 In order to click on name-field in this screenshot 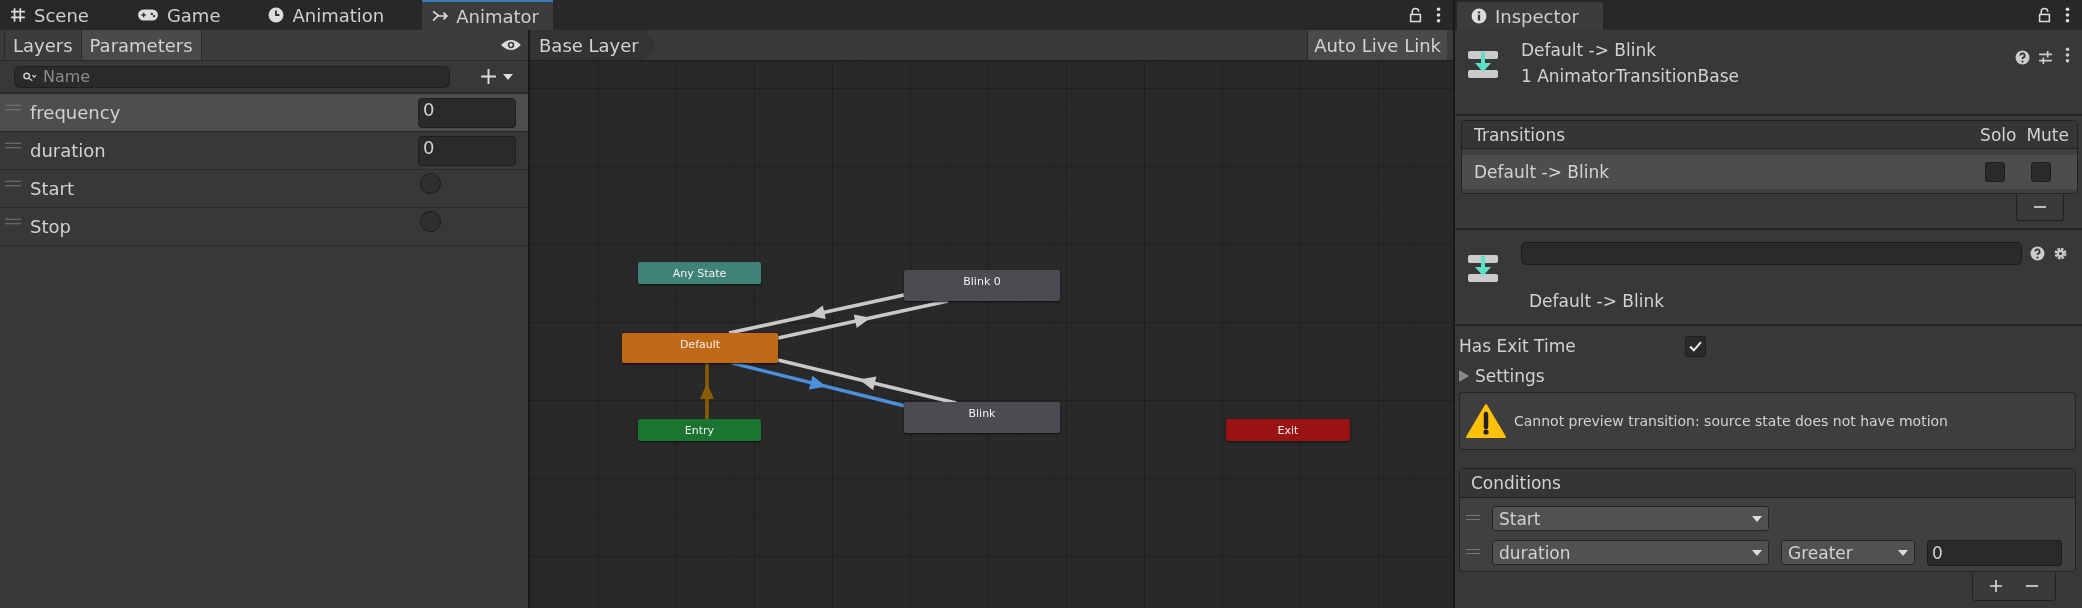, I will do `click(1771, 253)`.